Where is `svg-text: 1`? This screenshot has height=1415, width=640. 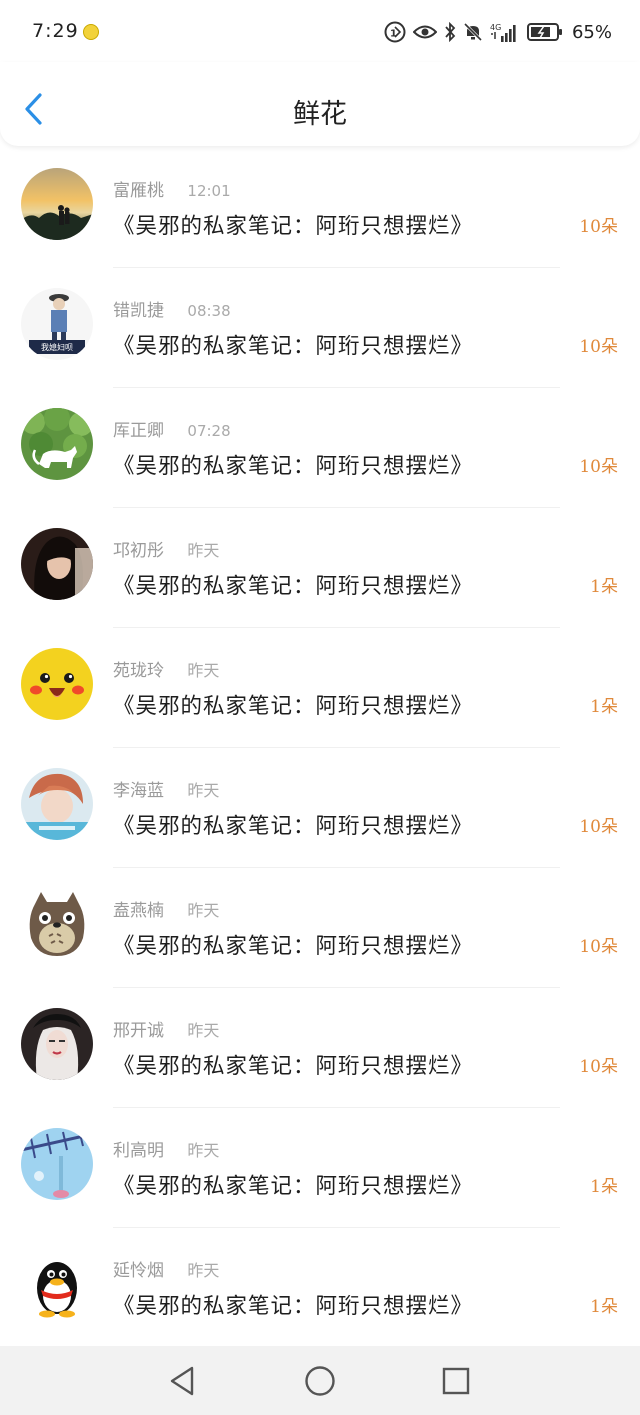
svg-text: 1 is located at coordinates (393, 34).